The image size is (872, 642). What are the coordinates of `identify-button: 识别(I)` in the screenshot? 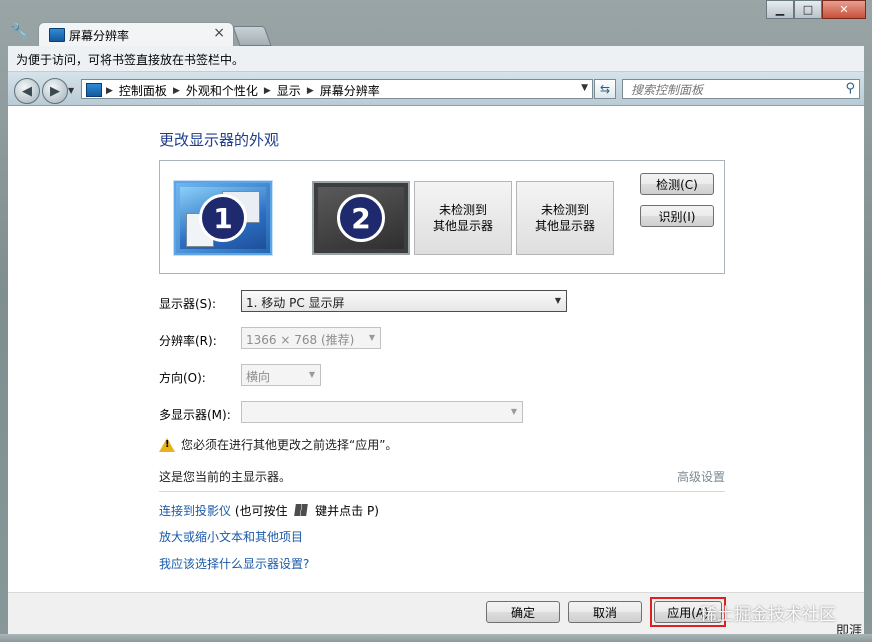 It's located at (677, 216).